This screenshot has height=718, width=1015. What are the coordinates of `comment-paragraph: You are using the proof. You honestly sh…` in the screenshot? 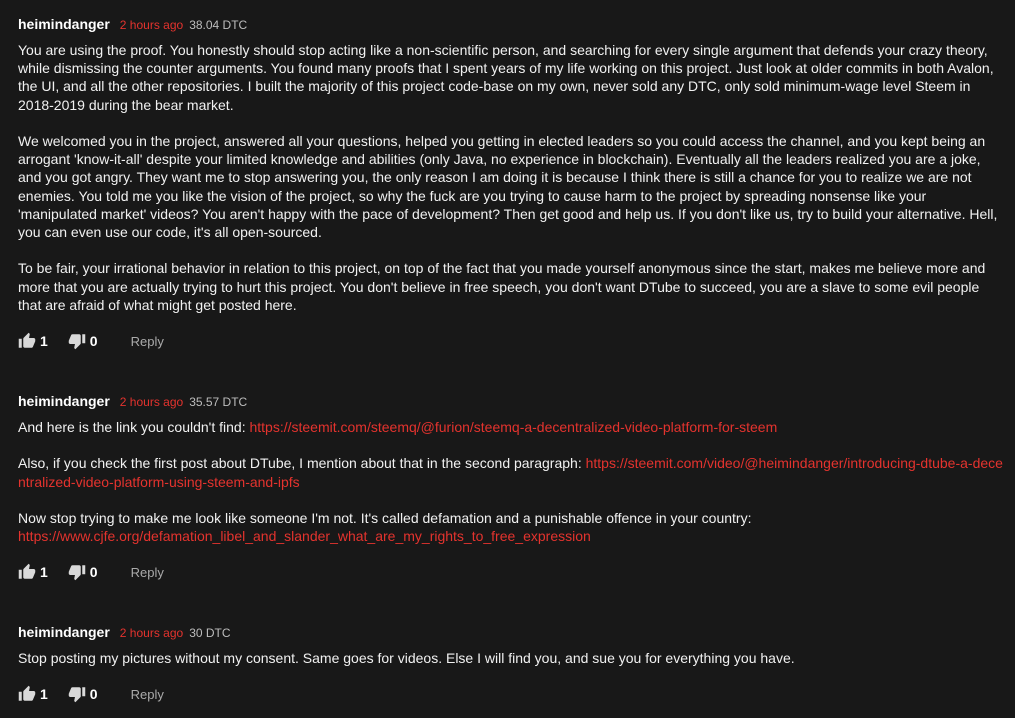 It's located at (506, 77).